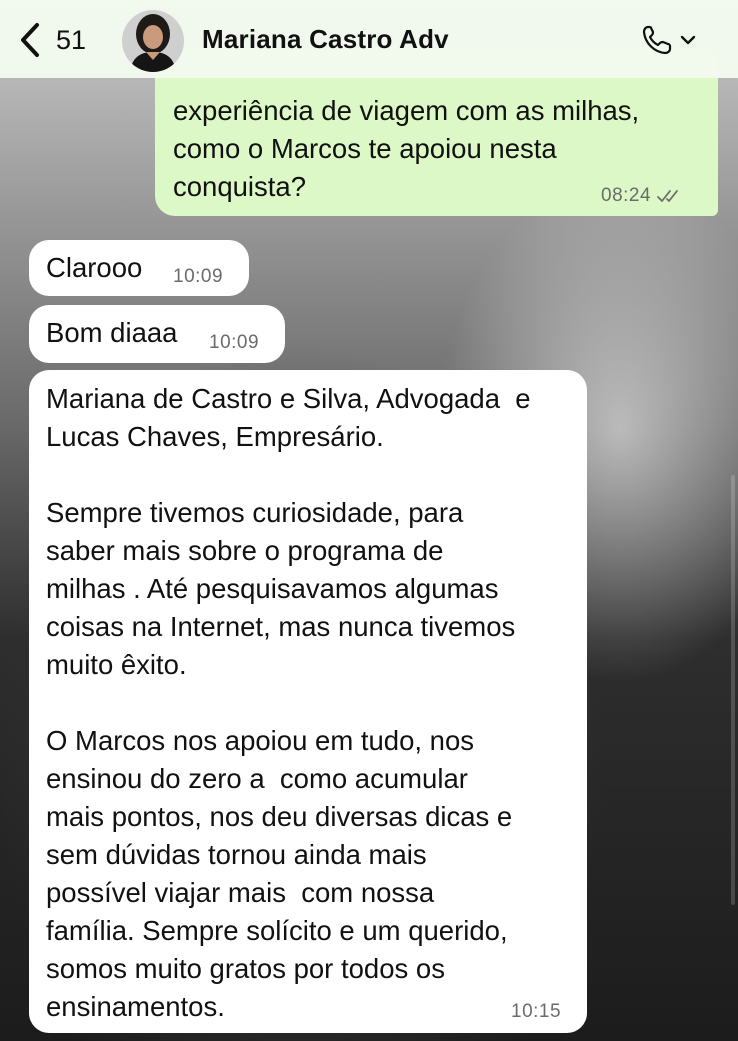  What do you see at coordinates (52, 40) in the screenshot?
I see `back-button: 51` at bounding box center [52, 40].